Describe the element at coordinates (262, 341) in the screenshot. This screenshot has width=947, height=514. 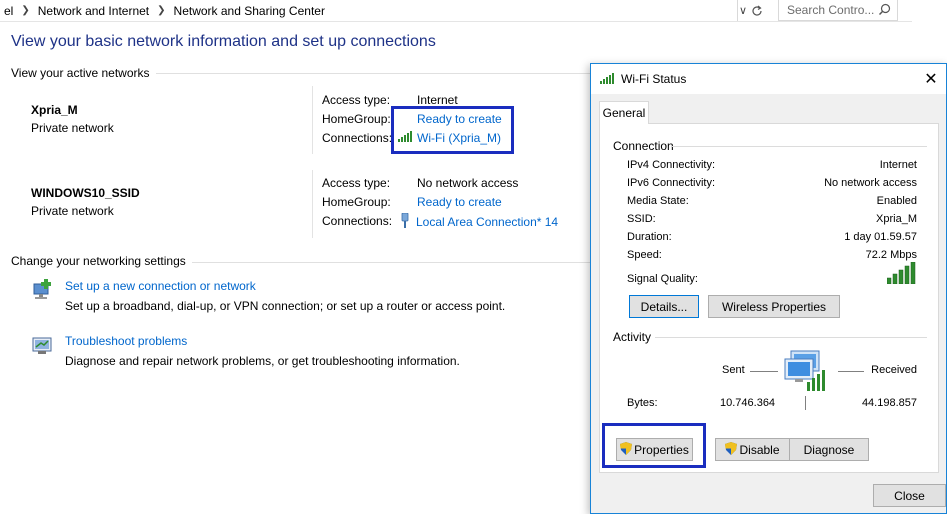
I see `task-title-link: Troubleshoot problems` at that location.